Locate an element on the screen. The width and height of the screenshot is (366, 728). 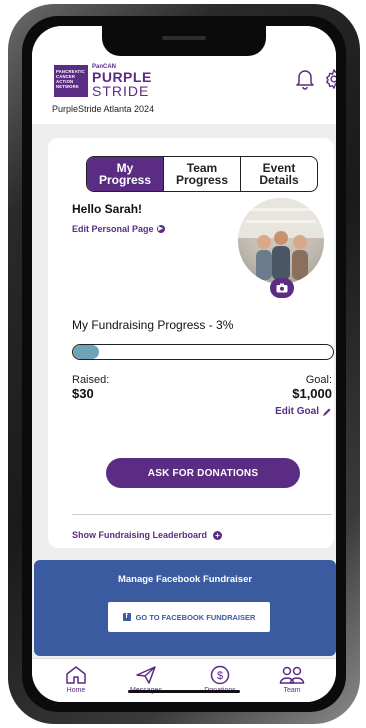
goal-label: Goal: is located at coordinates (318, 380).